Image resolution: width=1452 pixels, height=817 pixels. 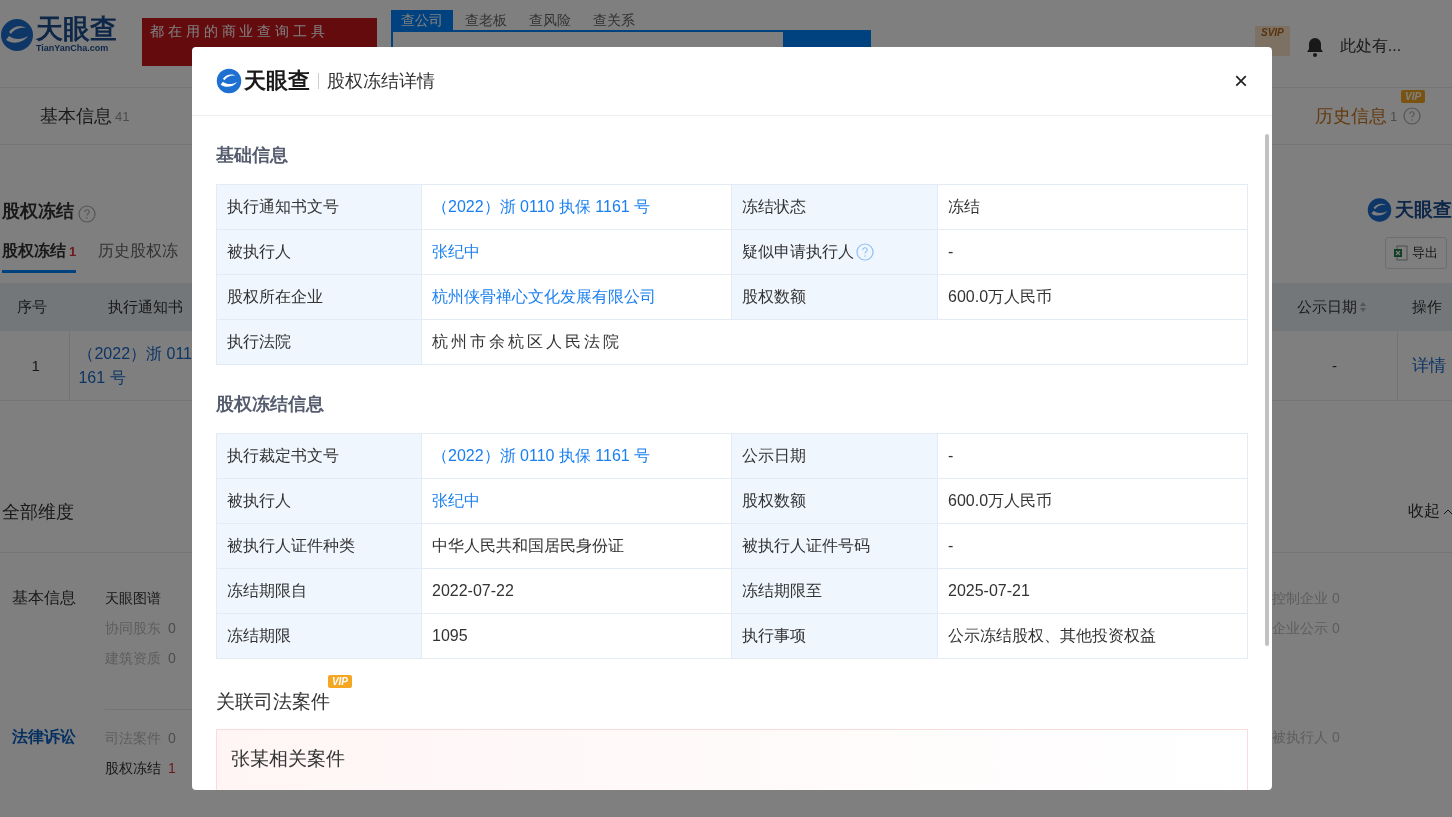 What do you see at coordinates (1092, 207) in the screenshot?
I see `field-value: 冻结` at bounding box center [1092, 207].